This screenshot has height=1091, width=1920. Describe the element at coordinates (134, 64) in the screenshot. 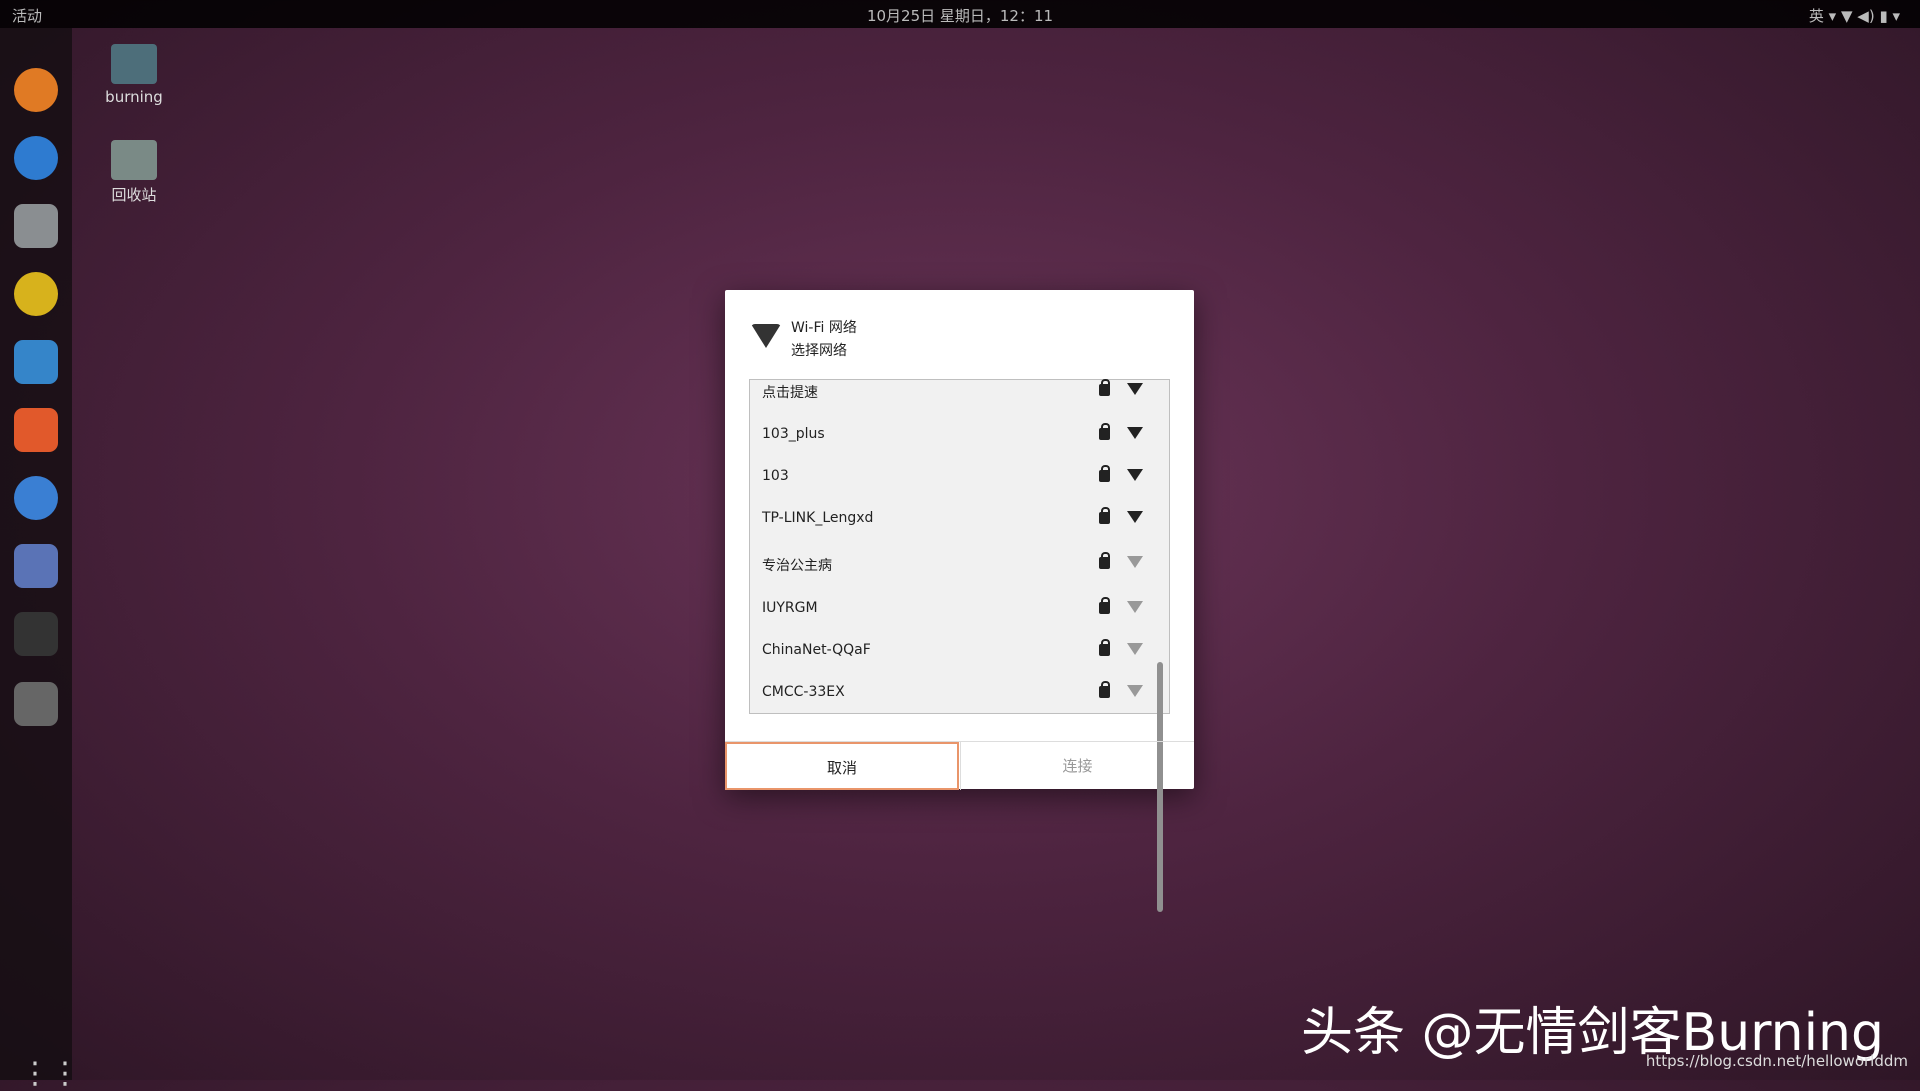

I see `home-folder-icon` at that location.